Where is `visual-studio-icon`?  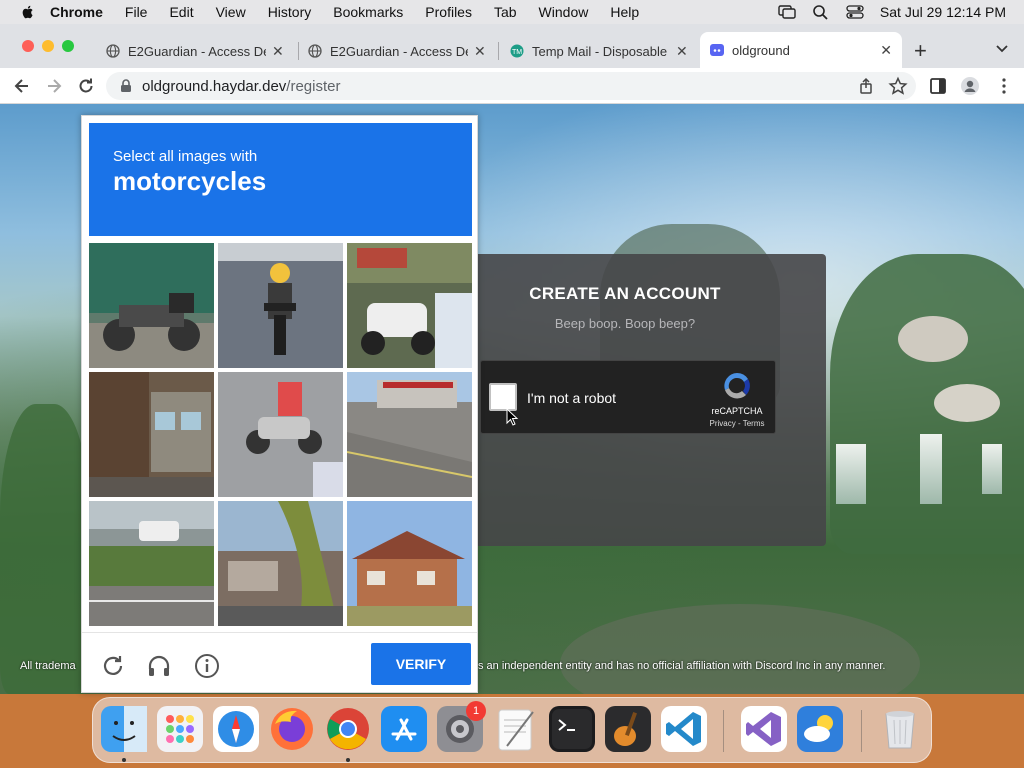 visual-studio-icon is located at coordinates (764, 729).